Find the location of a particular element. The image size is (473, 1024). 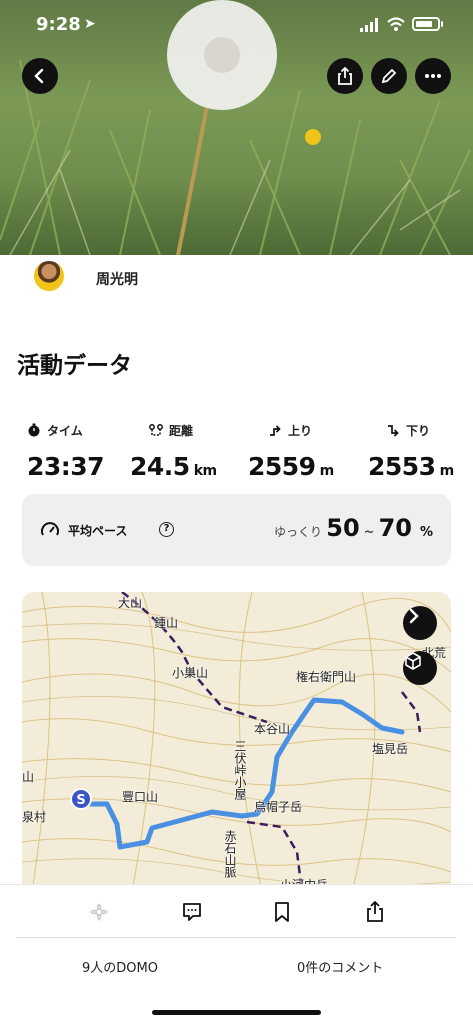

comment-count: 0件のコメント is located at coordinates (340, 966).